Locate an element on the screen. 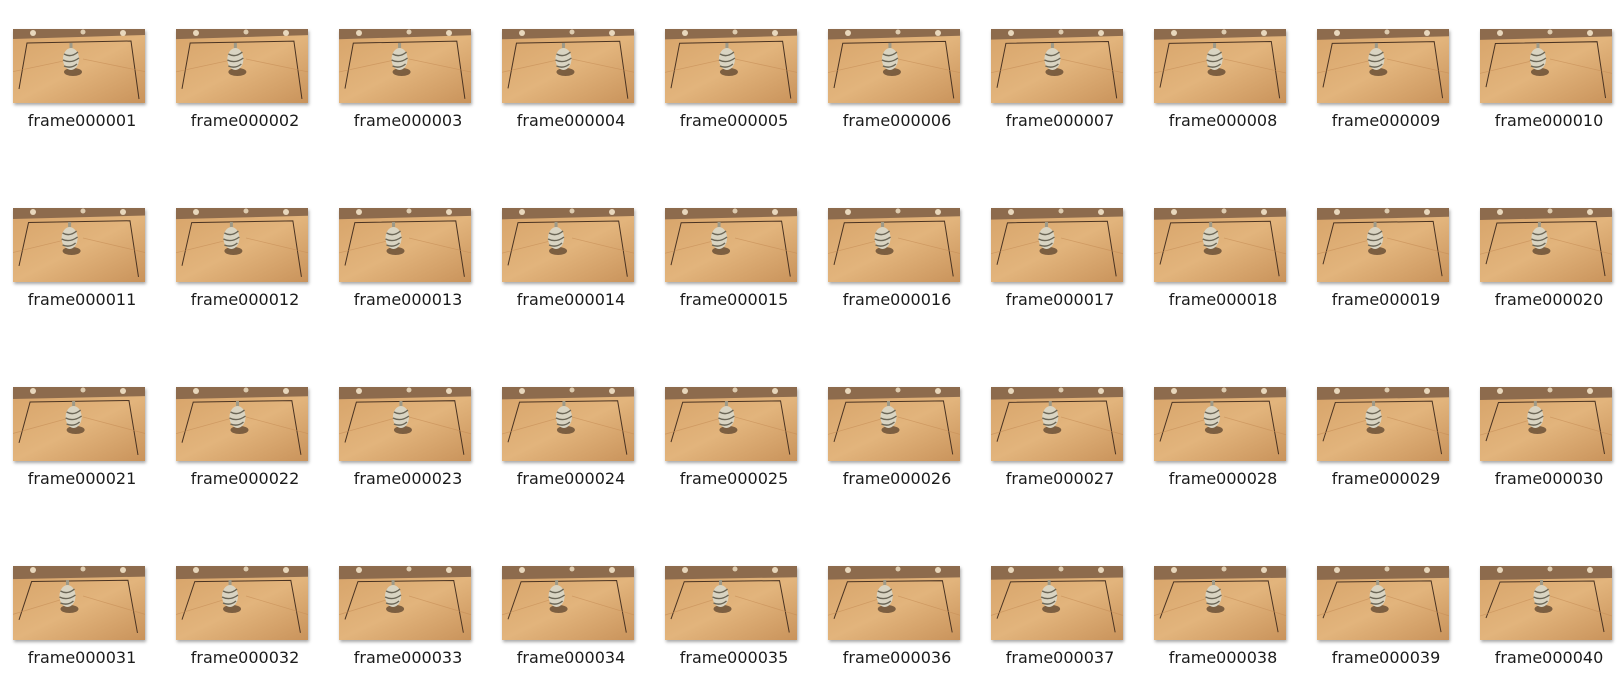  file-item: frame000038 is located at coordinates (1223, 629).